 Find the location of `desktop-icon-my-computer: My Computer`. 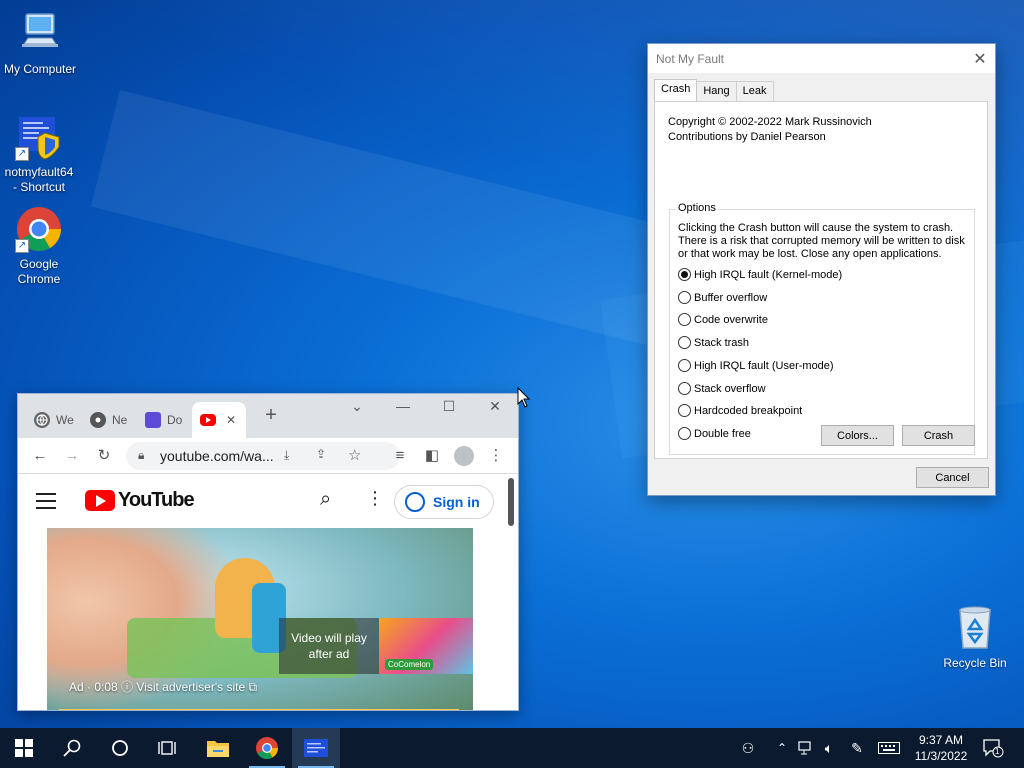

desktop-icon-my-computer: My Computer is located at coordinates (40, 43).